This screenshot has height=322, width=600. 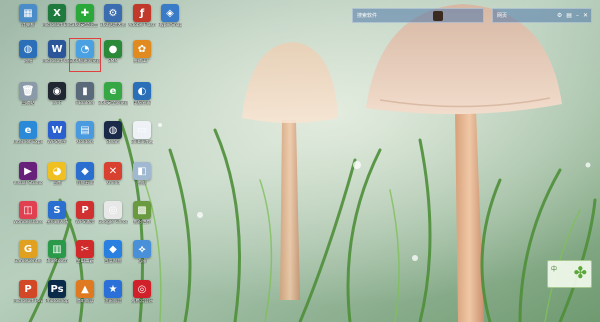 I want to click on search-widget: 搜索软件, so click(x=418, y=15).